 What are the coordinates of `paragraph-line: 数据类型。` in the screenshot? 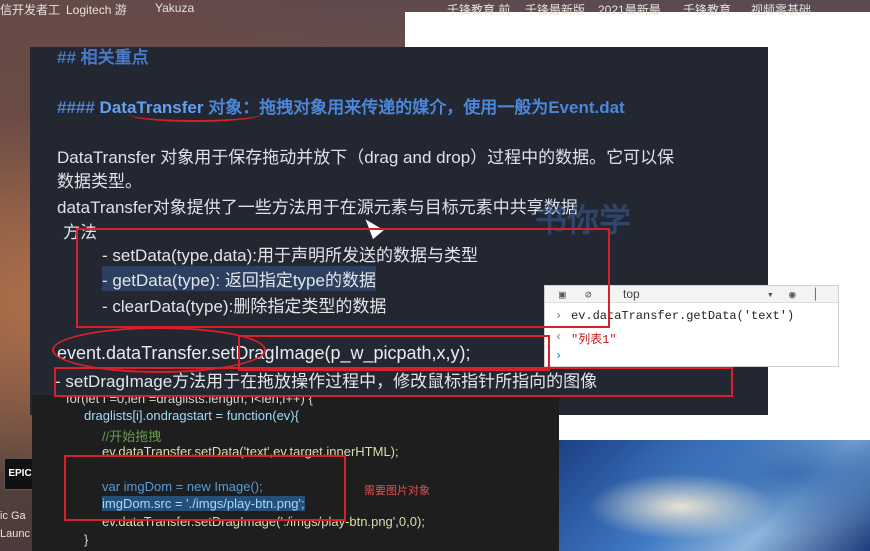 It's located at (99, 181).